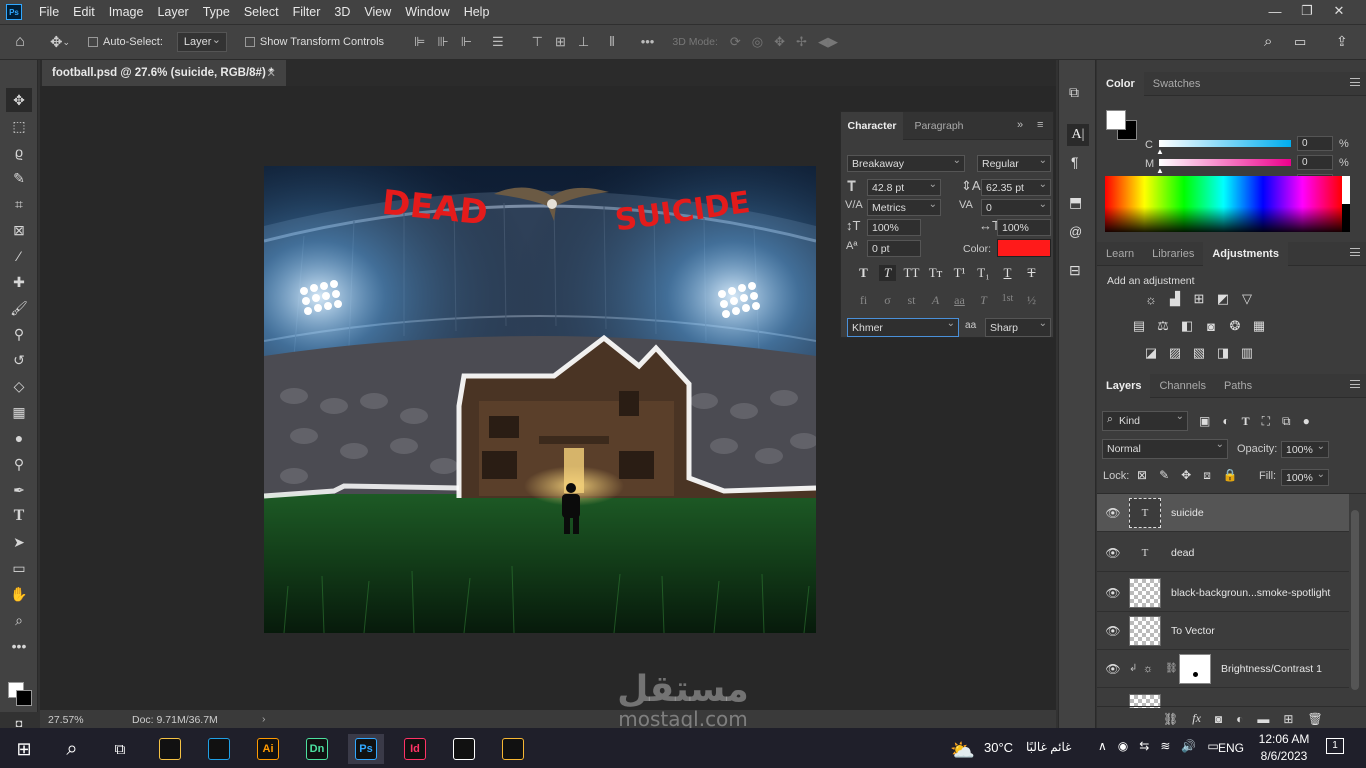  What do you see at coordinates (1187, 325) in the screenshot?
I see `bw-adj-icon: ◧` at bounding box center [1187, 325].